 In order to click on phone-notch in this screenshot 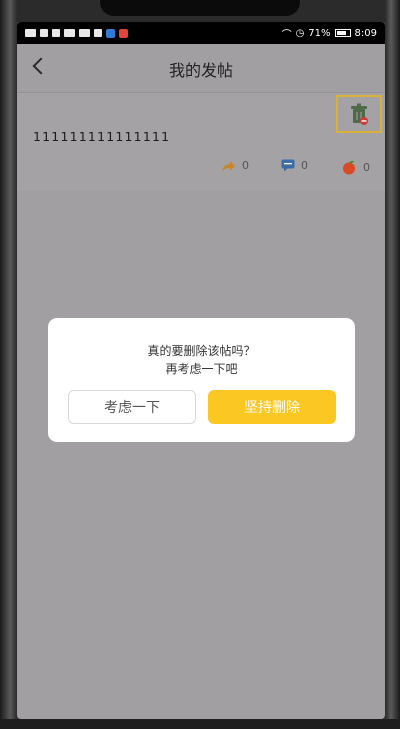, I will do `click(200, 8)`.